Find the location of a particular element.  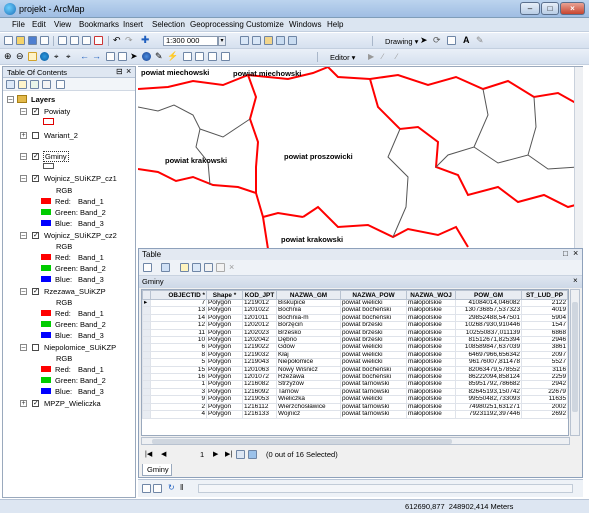

table-cell: Biskupice is located at coordinates (308, 303).